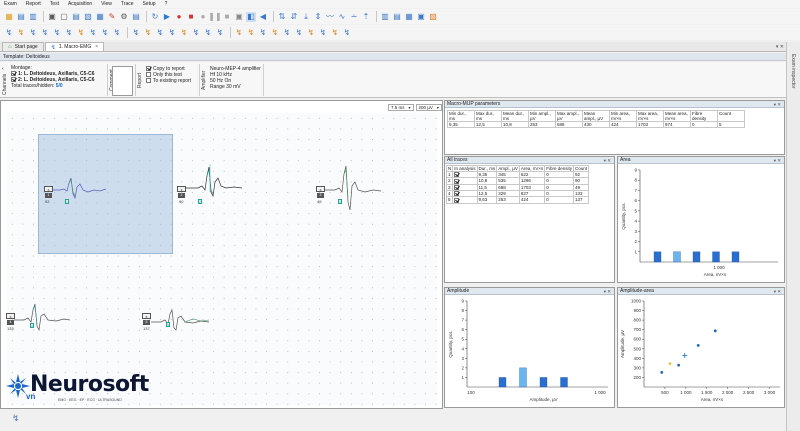 This screenshot has height=431, width=800. I want to click on square-icon: ▣, so click(239, 17).